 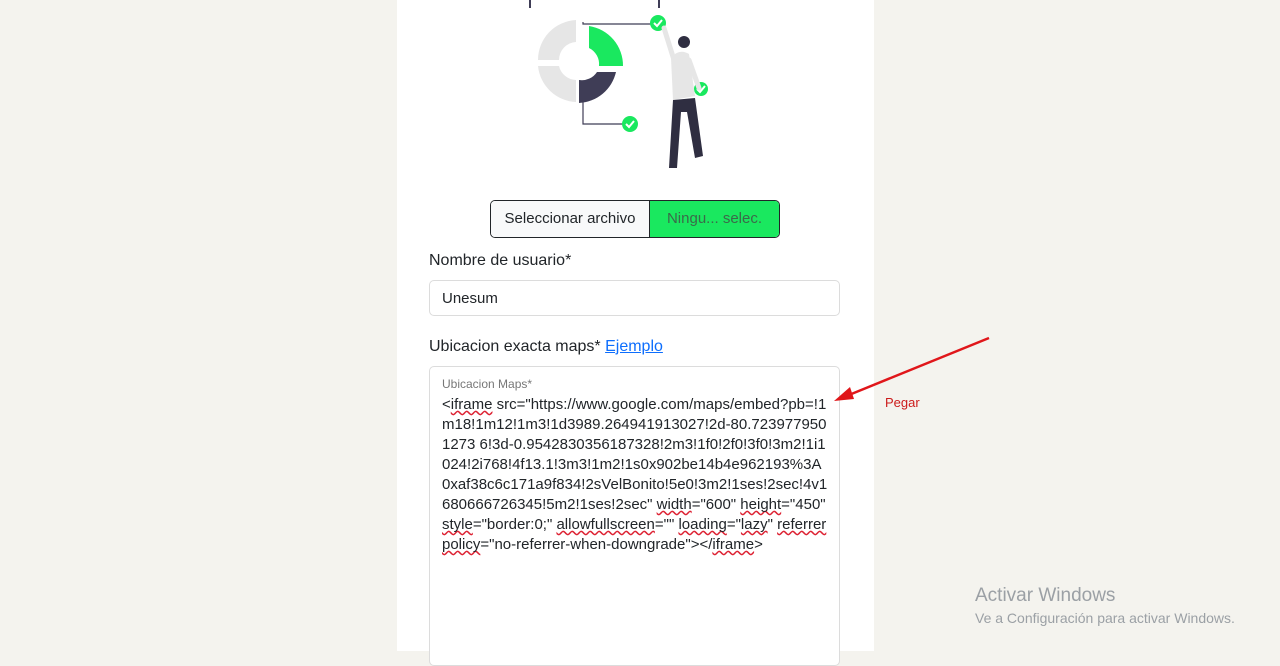 I want to click on maps-label: Ubicacion exacta maps* Ejemplo, so click(x=546, y=347).